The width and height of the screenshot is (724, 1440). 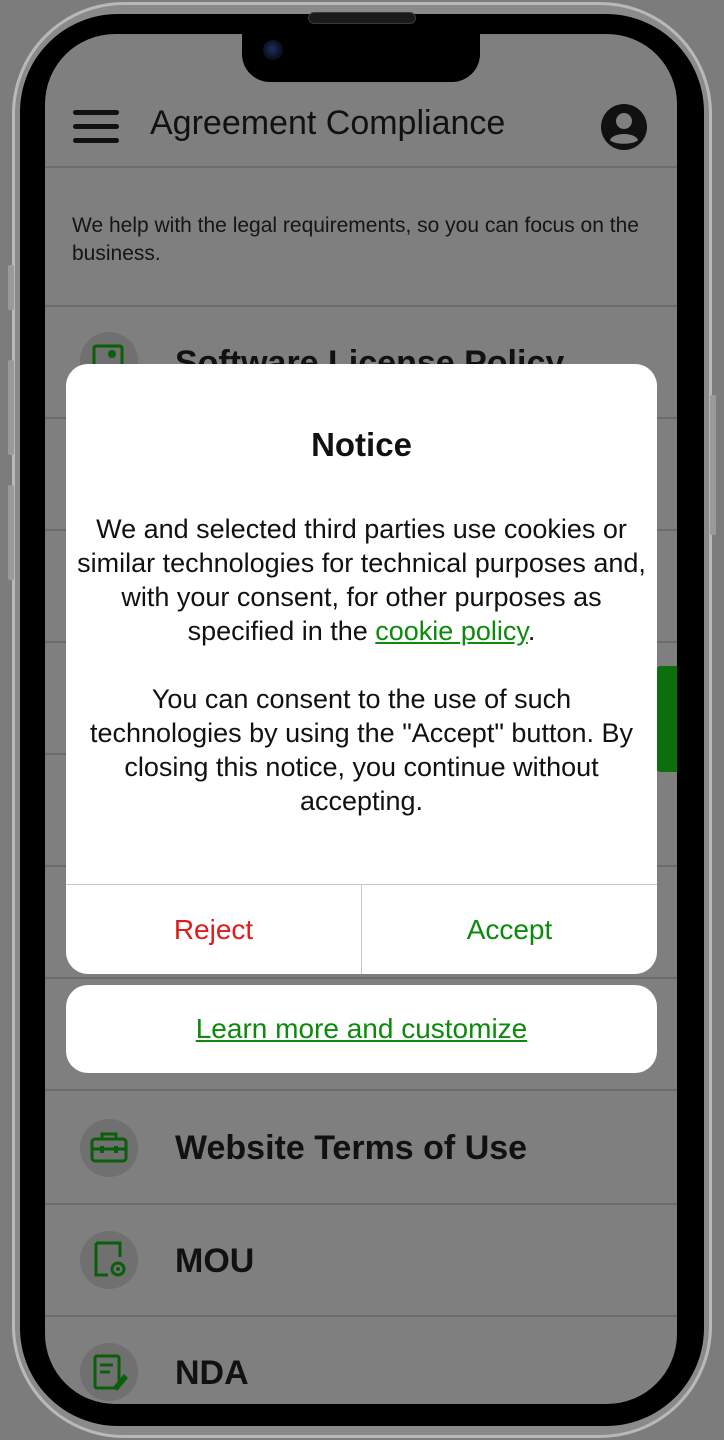 I want to click on learn-more-card: Learn more and customize, so click(x=361, y=1029).